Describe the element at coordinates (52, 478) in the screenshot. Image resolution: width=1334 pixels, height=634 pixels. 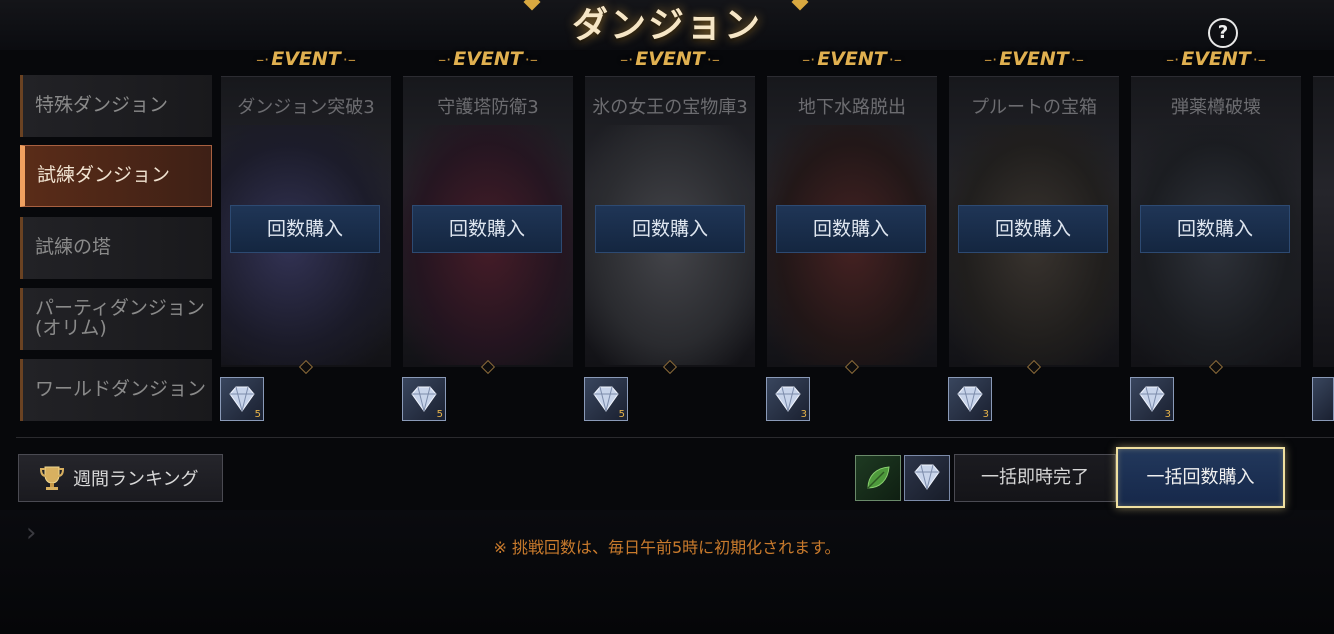
I see `trophy-icon` at that location.